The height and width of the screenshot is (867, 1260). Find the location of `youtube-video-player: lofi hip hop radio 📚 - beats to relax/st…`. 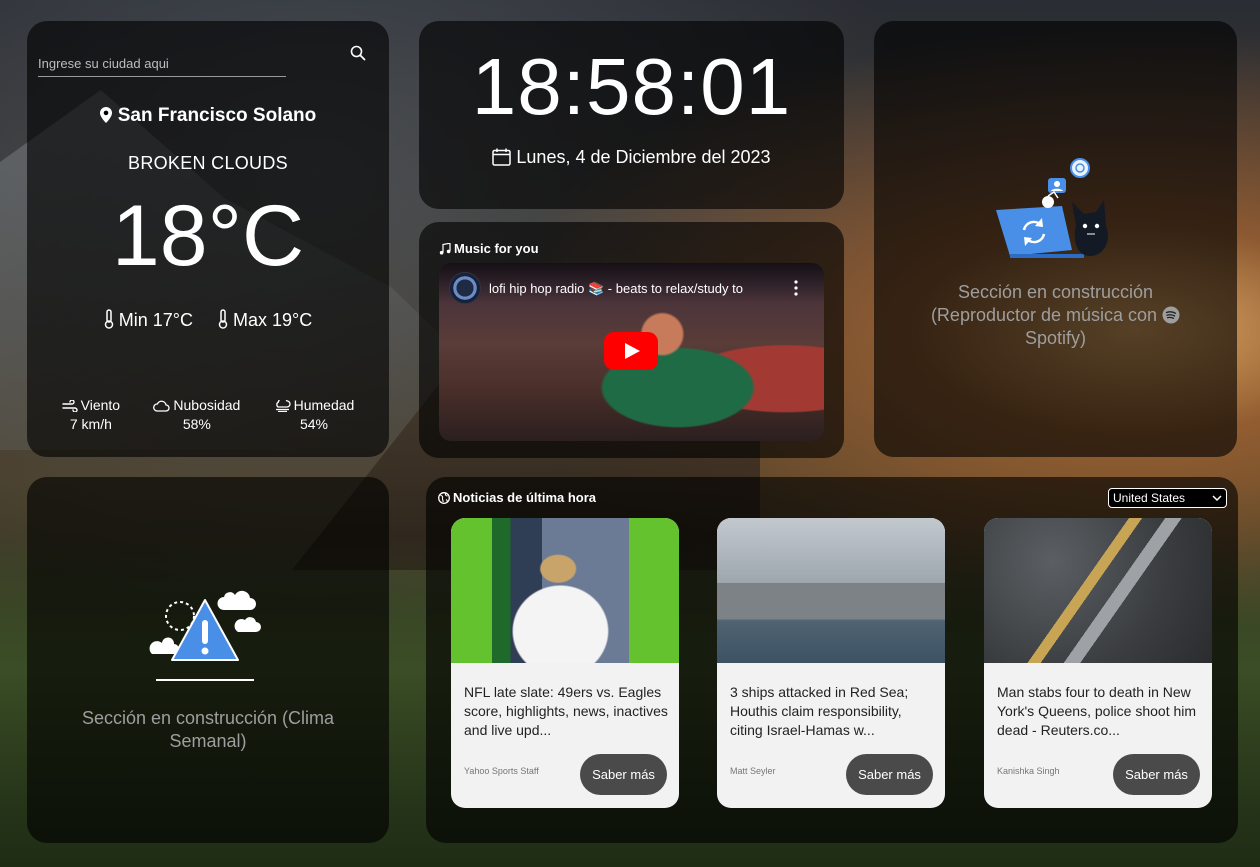

youtube-video-player: lofi hip hop radio 📚 - beats to relax/st… is located at coordinates (631, 352).